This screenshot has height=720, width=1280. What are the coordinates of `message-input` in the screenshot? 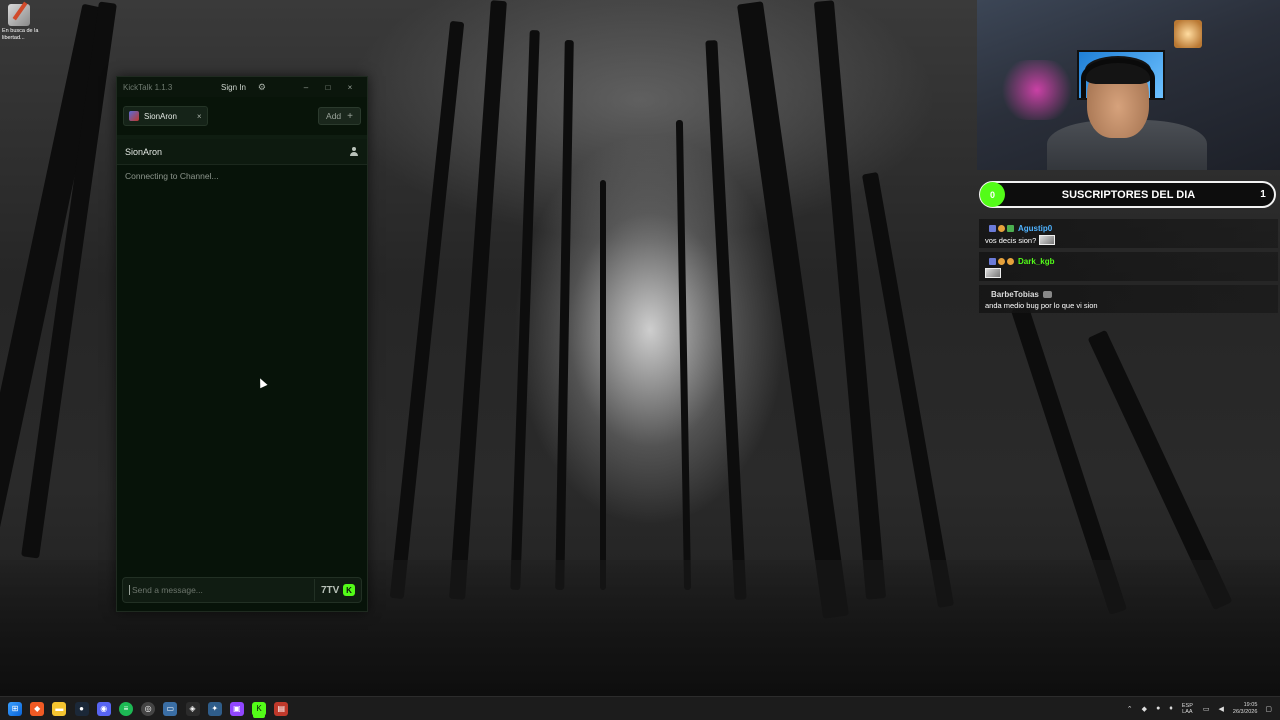 It's located at (218, 590).